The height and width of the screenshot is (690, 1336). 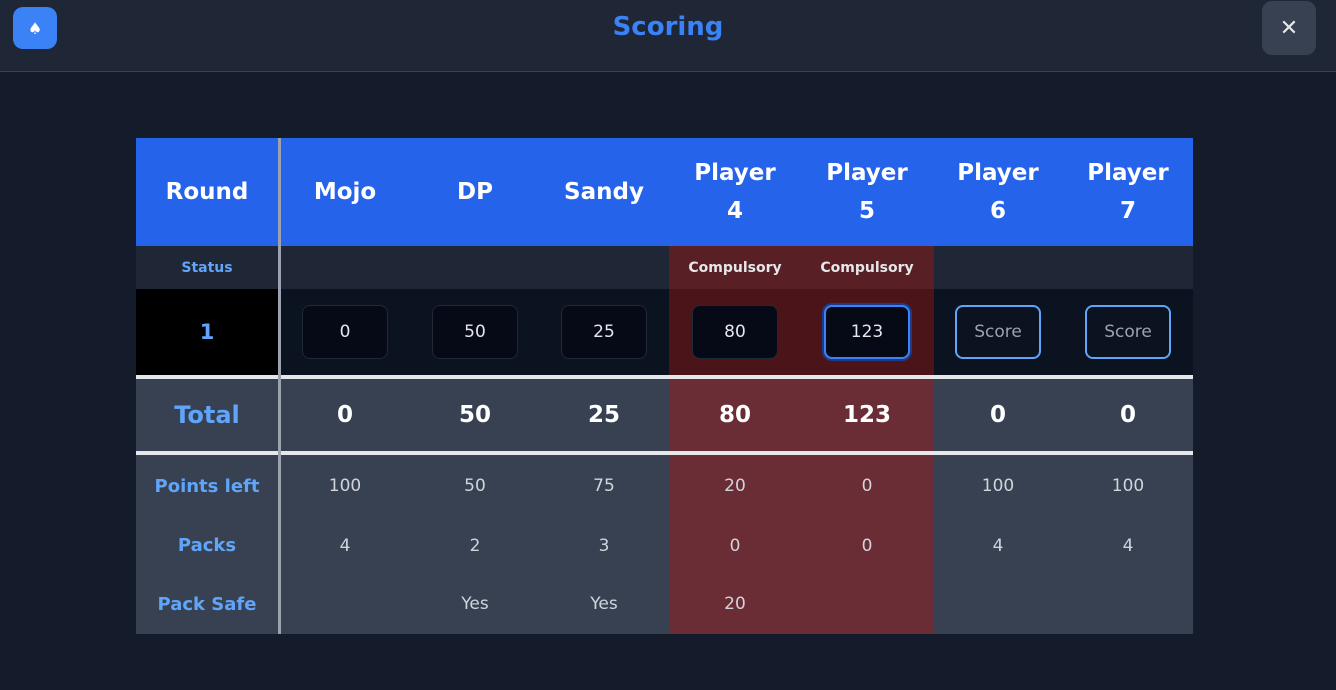 I want to click on player-header: Player 6, so click(x=998, y=192).